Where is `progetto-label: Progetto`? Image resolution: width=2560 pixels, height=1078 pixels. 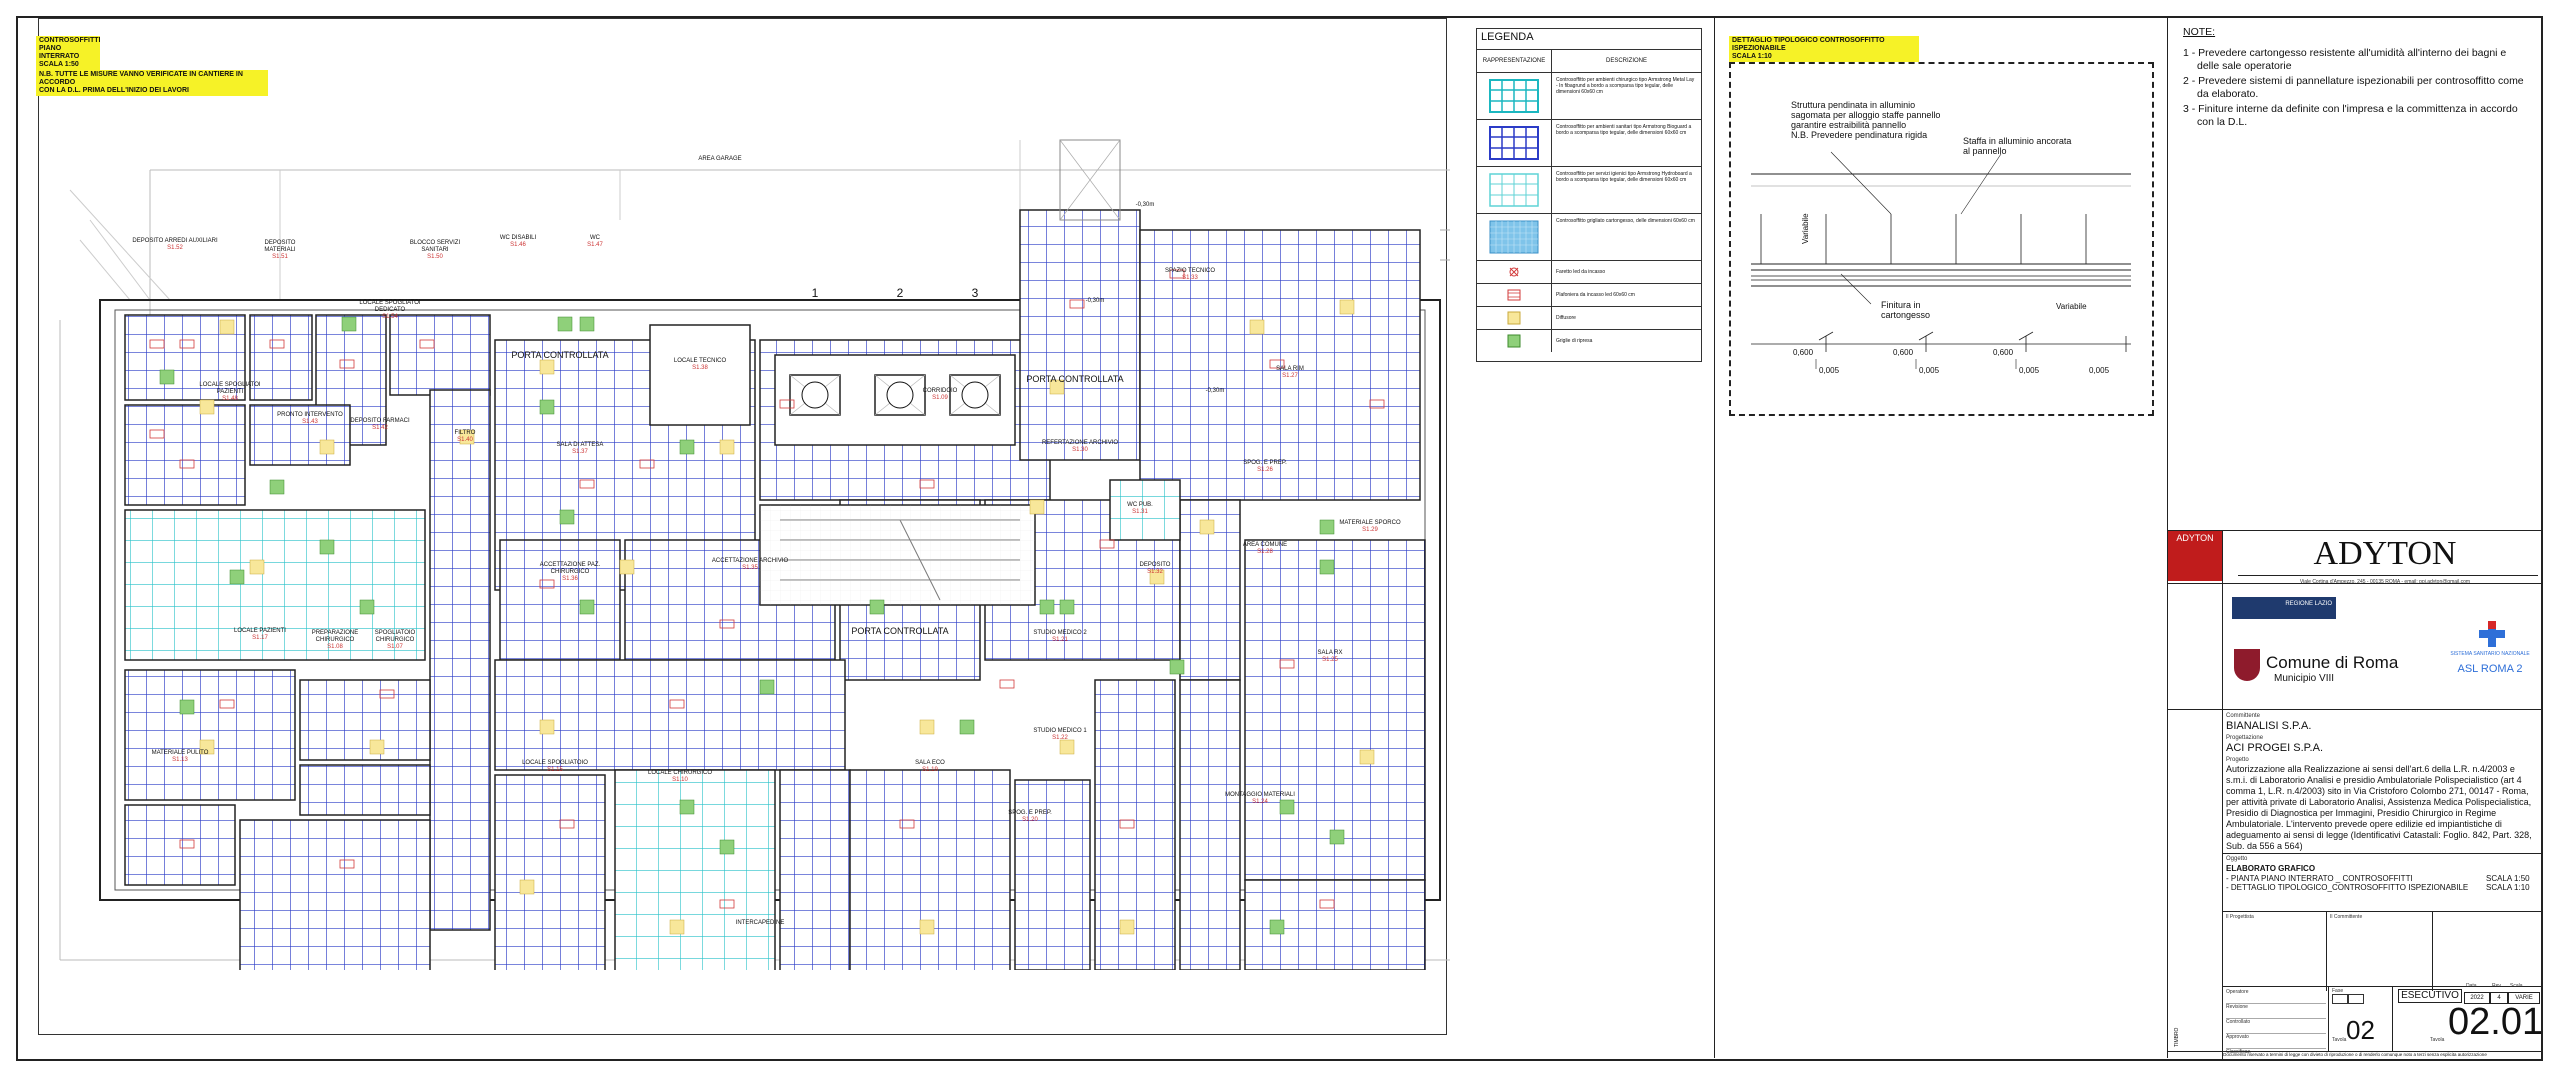 progetto-label: Progetto is located at coordinates (2237, 760).